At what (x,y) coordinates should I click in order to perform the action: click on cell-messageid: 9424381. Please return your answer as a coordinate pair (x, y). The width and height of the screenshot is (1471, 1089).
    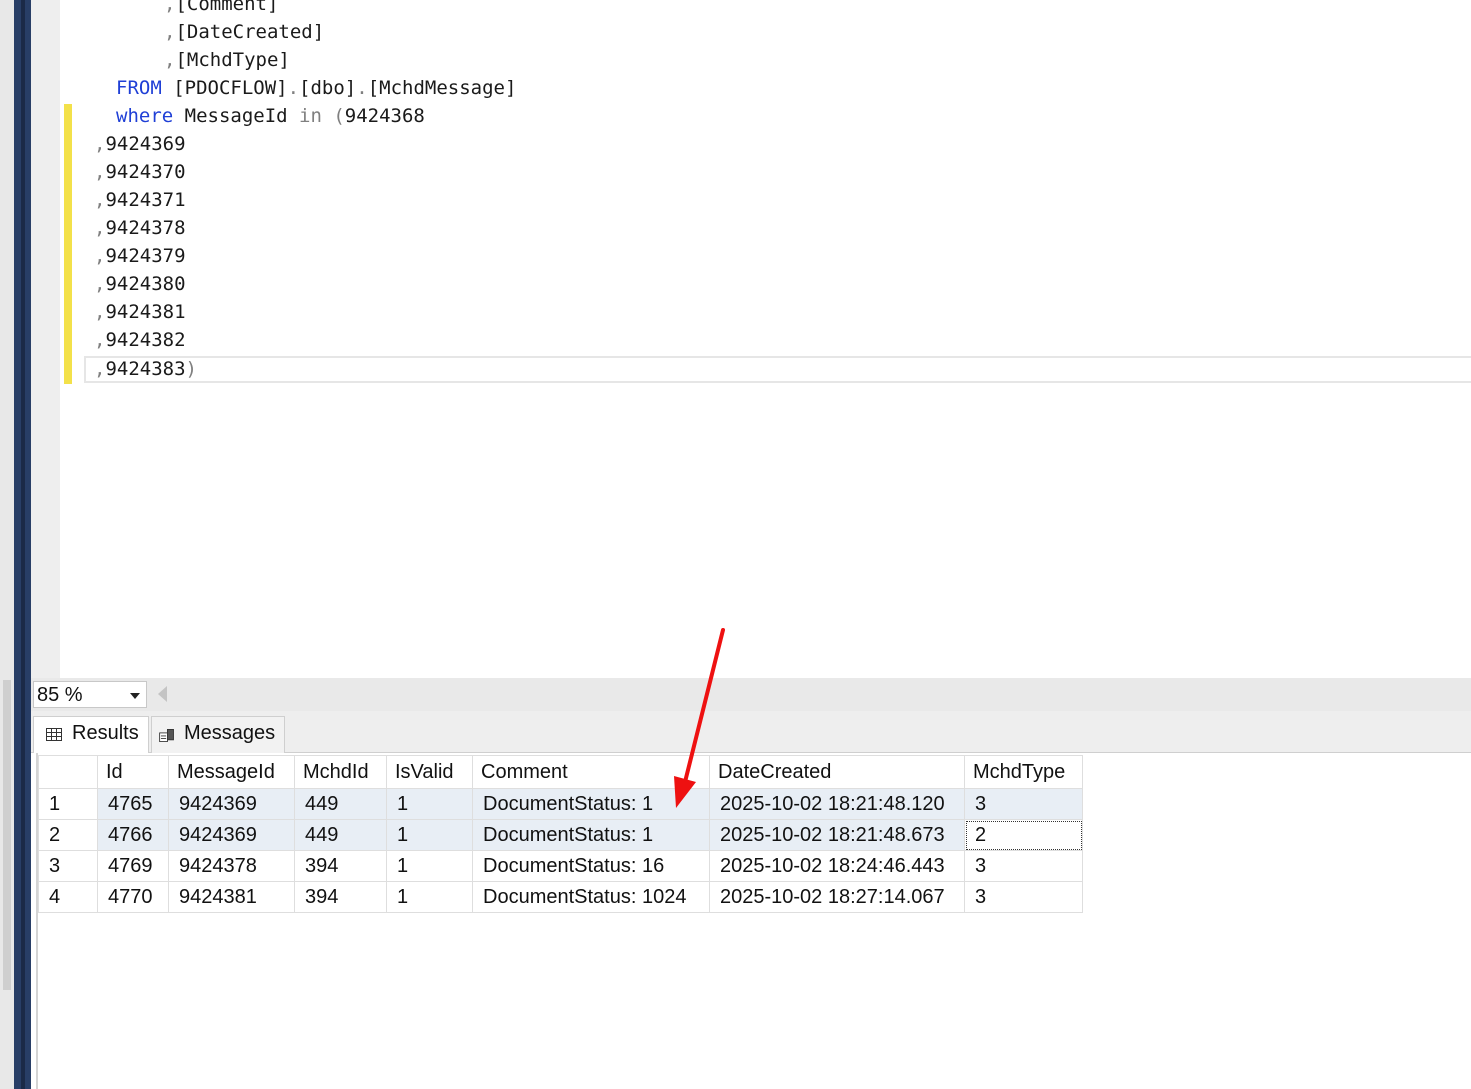
    Looking at the image, I should click on (231, 897).